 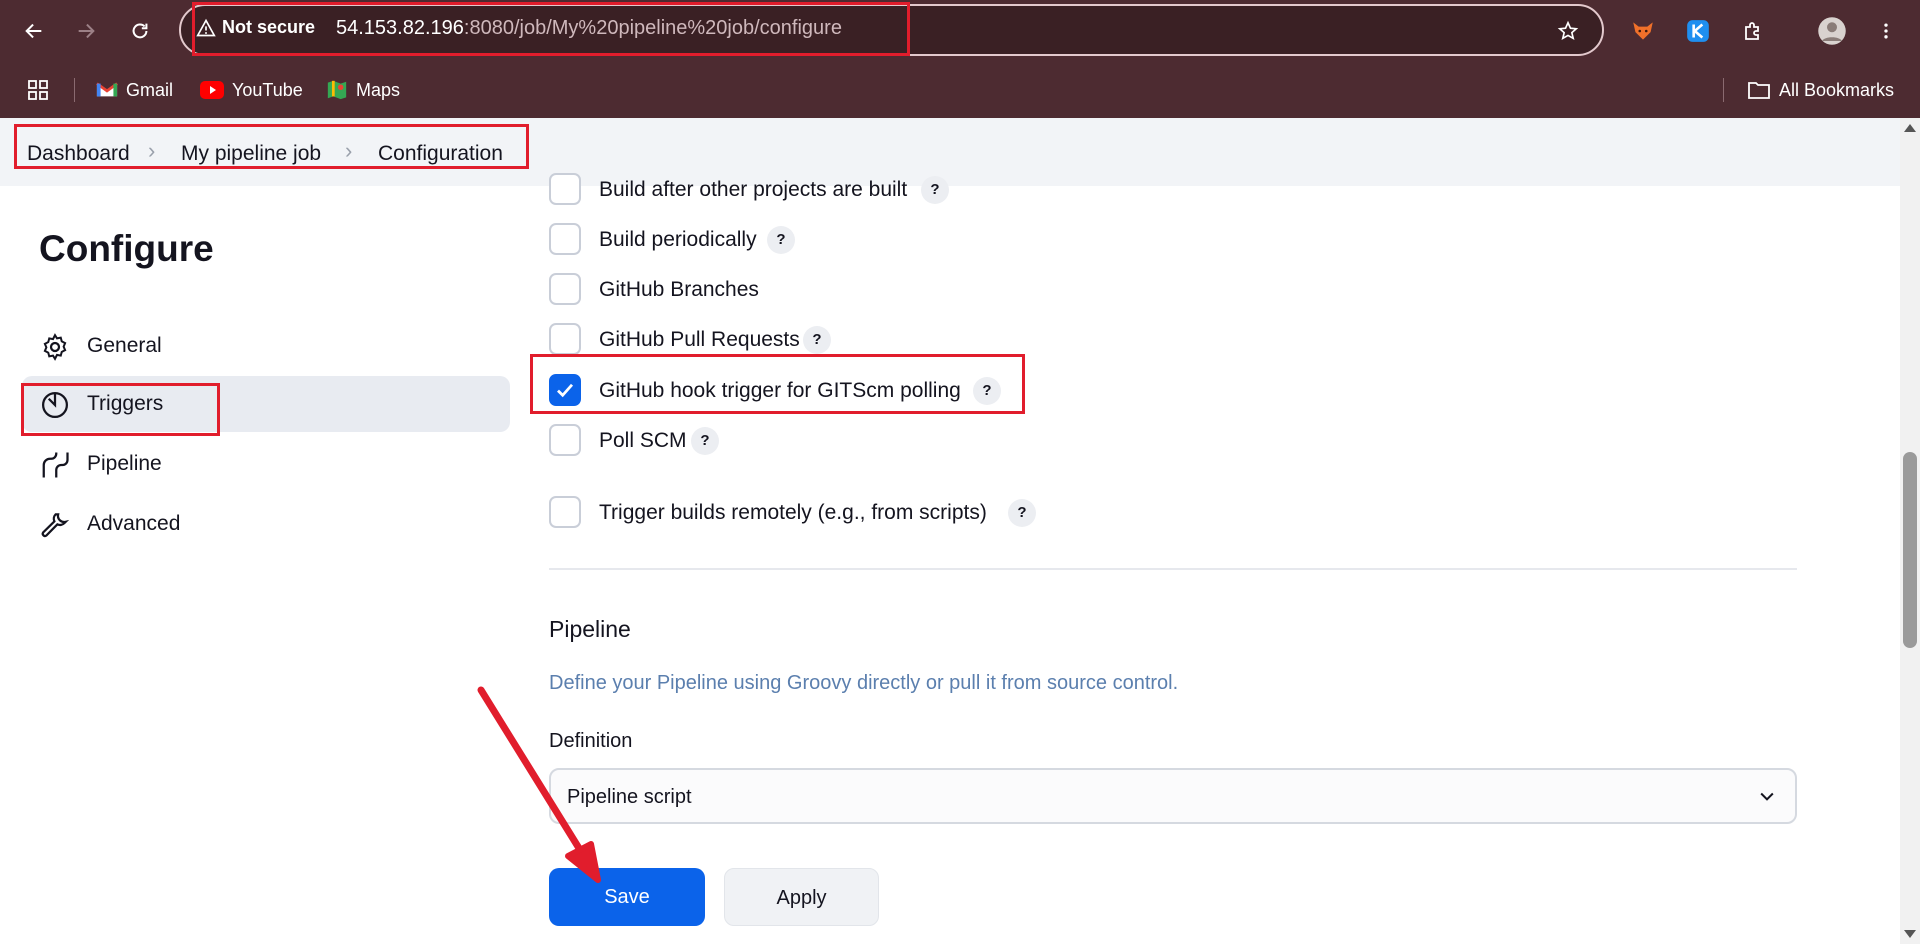 I want to click on k-extension-icon, so click(x=1698, y=31).